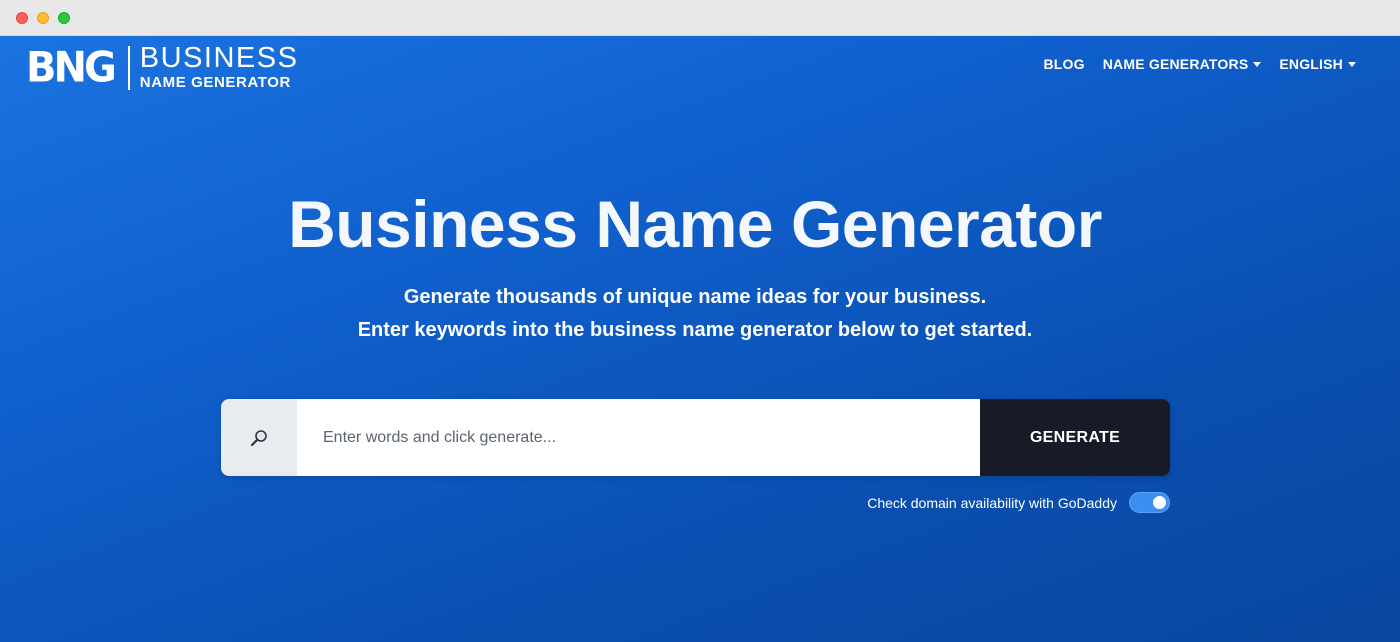  I want to click on search-icon-box, so click(259, 437).